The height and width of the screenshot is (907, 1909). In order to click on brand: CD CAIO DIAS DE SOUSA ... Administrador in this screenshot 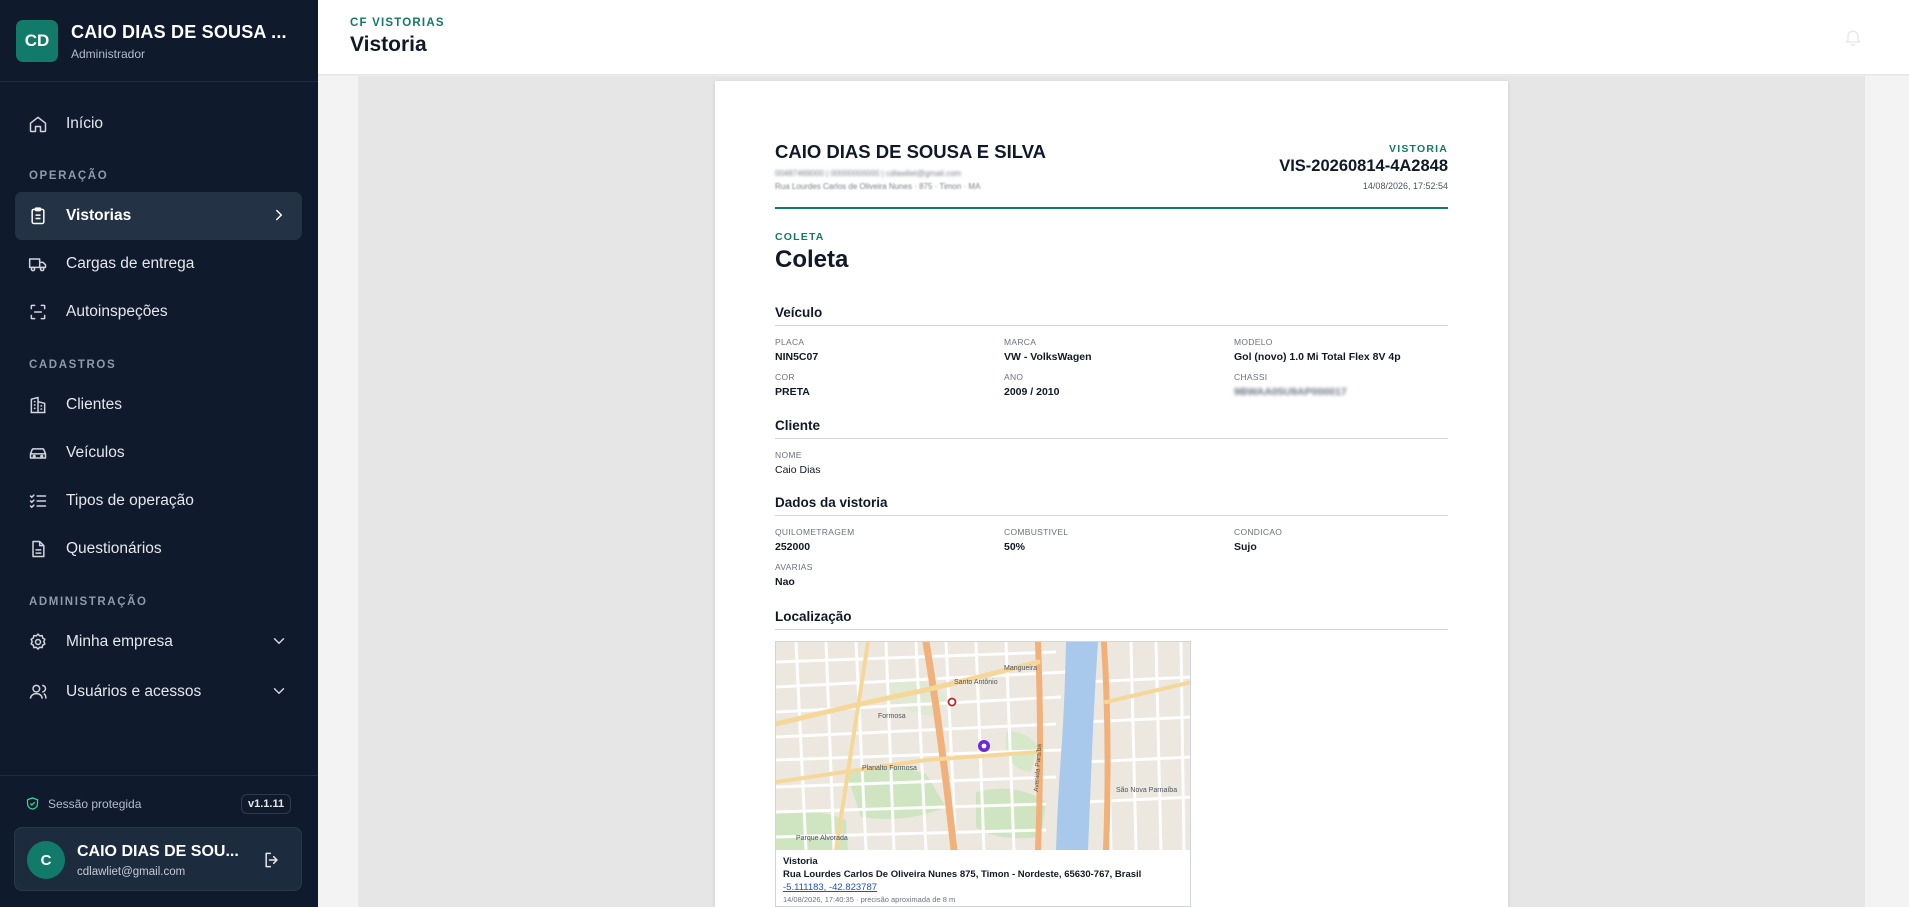, I will do `click(151, 41)`.